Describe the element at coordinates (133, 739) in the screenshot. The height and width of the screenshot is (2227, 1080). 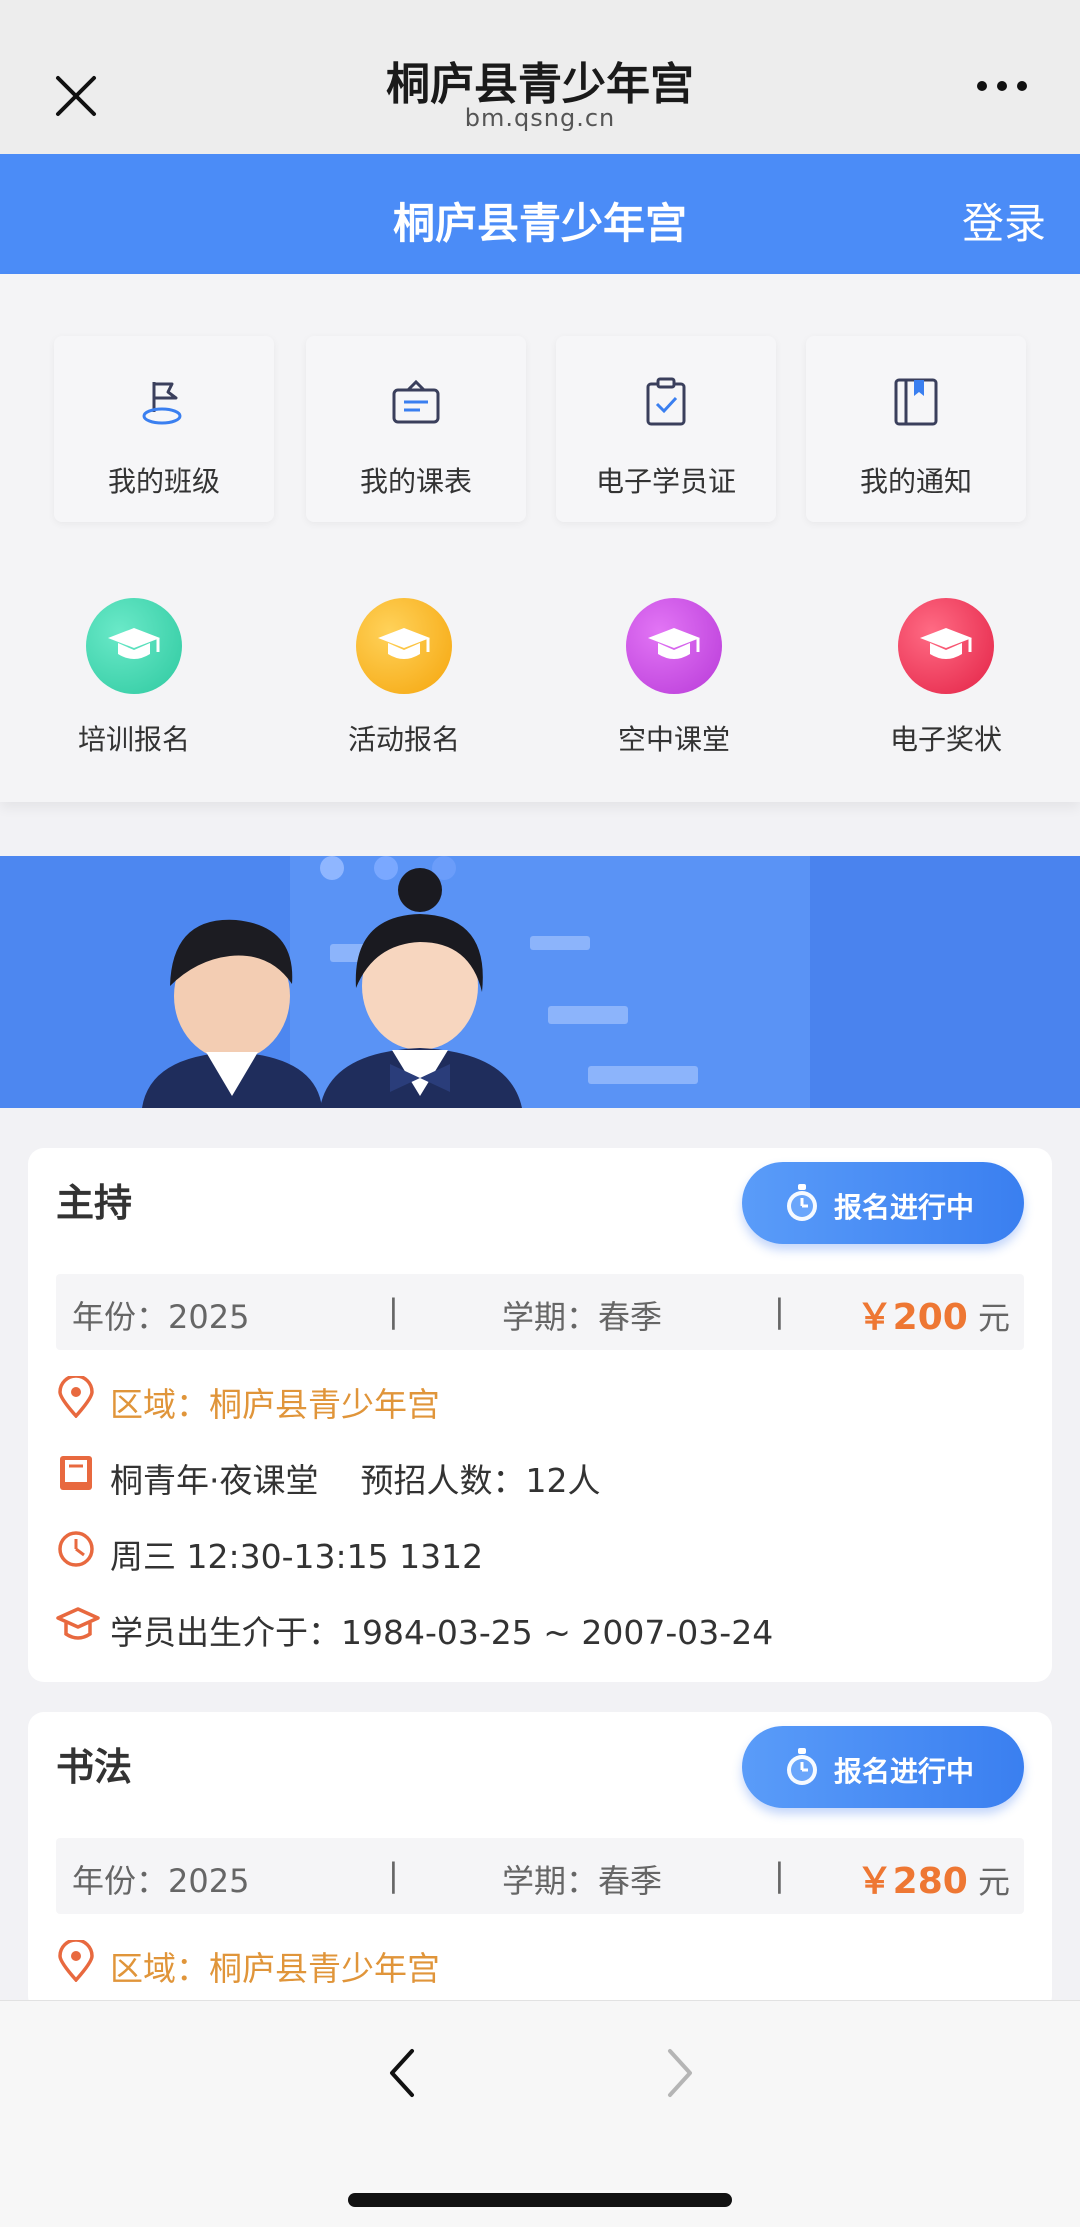
I see `training-signup-label: 培训报名` at that location.